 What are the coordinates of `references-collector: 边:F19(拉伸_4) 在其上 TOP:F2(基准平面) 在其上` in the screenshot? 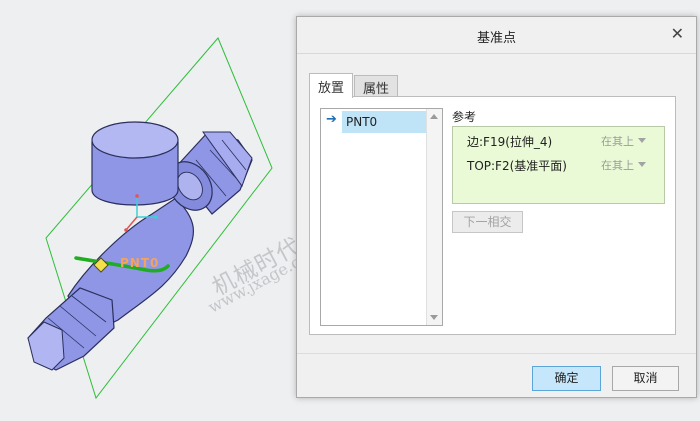 It's located at (558, 165).